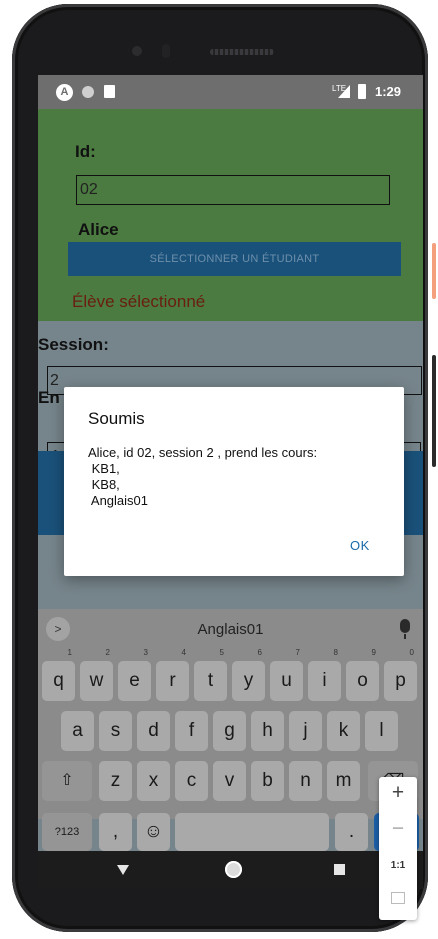 The height and width of the screenshot is (939, 438). Describe the element at coordinates (242, 52) in the screenshot. I see `earpiece-speaker` at that location.